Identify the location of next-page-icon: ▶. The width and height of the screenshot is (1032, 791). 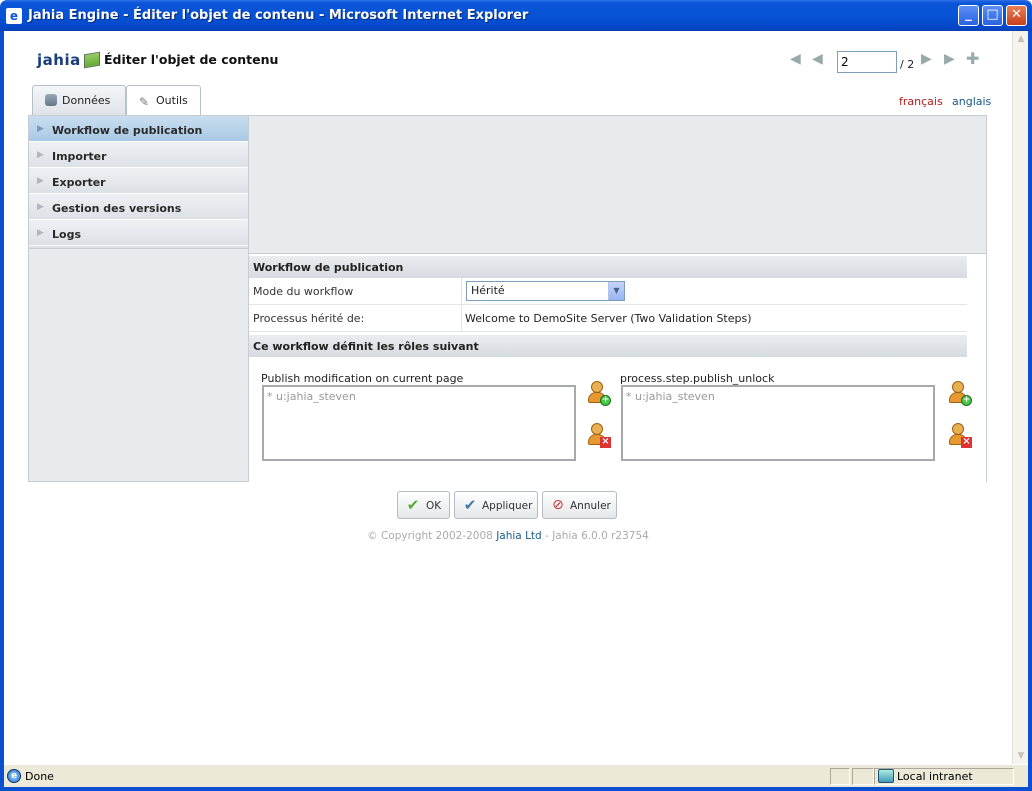
(928, 59).